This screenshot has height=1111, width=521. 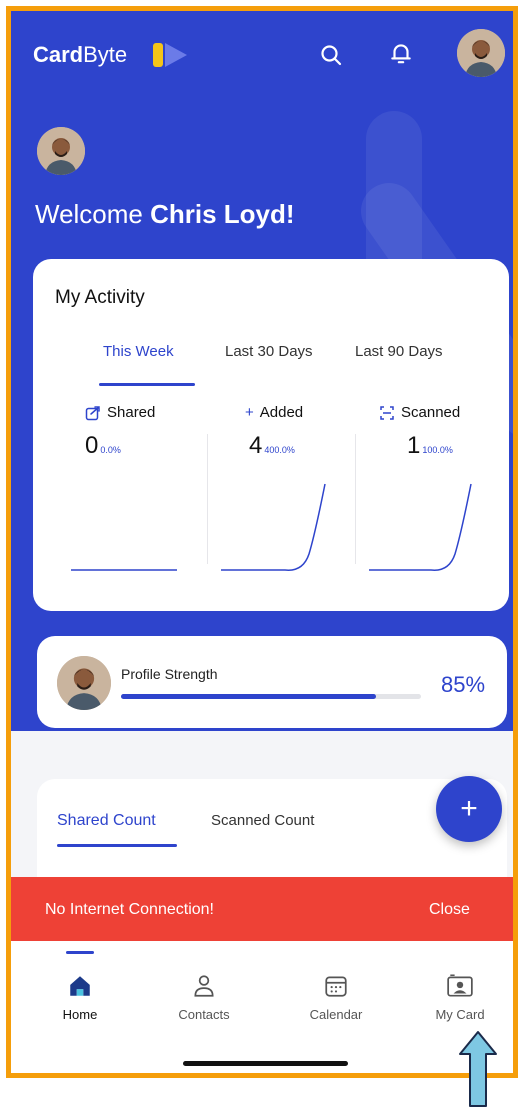 What do you see at coordinates (105, 54) in the screenshot?
I see `logo-light-text: Byte` at bounding box center [105, 54].